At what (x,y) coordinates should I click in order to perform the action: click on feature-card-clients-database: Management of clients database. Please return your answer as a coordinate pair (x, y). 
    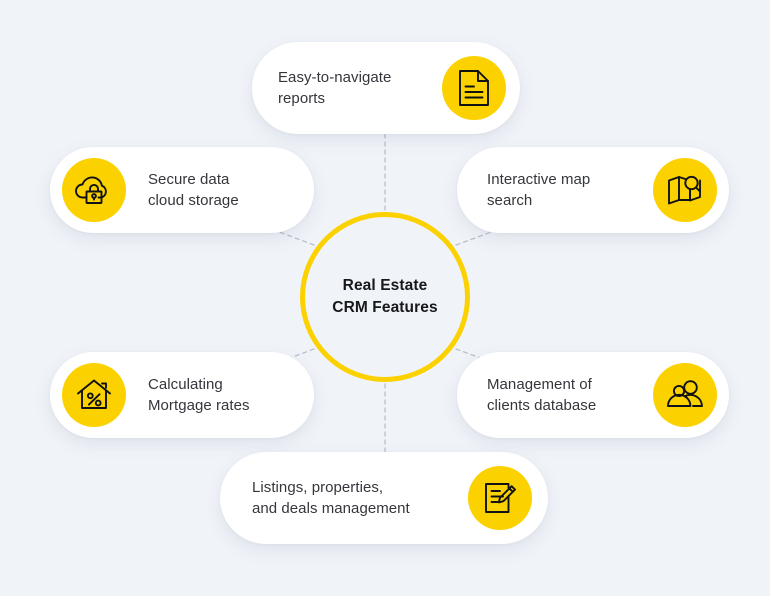
    Looking at the image, I should click on (593, 395).